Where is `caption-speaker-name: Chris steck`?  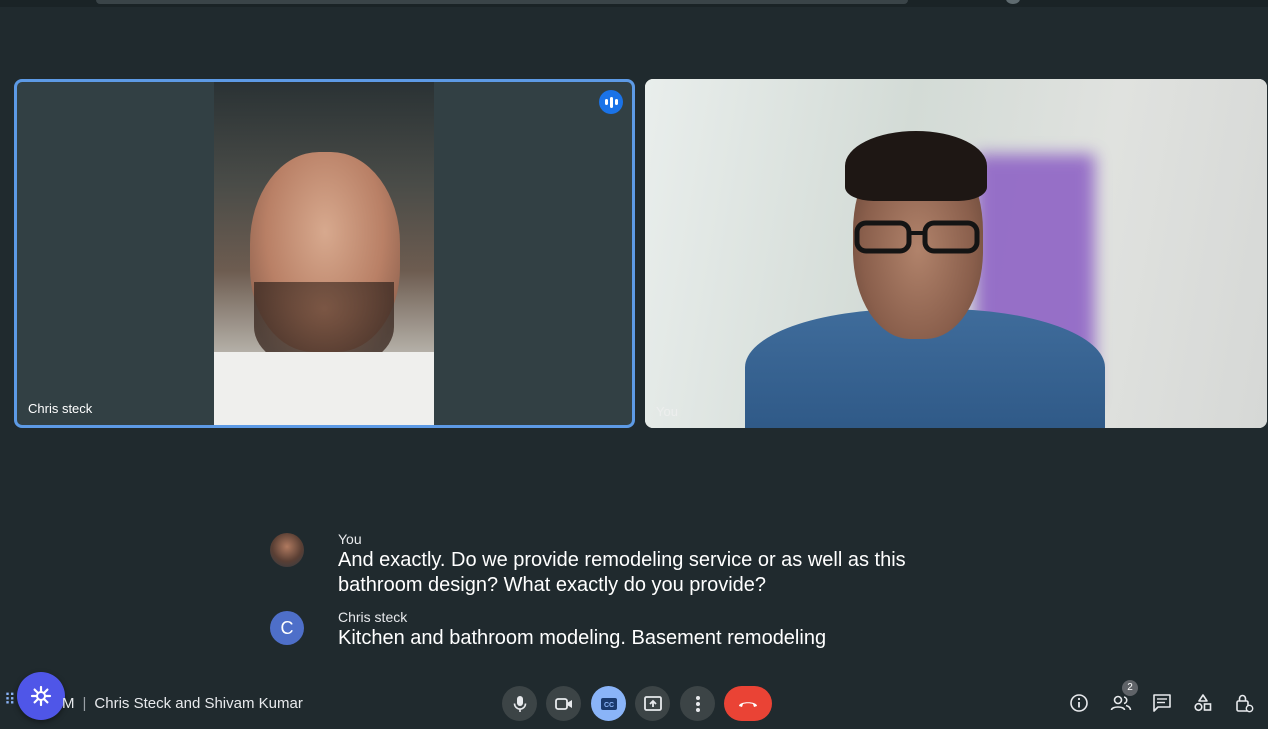
caption-speaker-name: Chris steck is located at coordinates (373, 617).